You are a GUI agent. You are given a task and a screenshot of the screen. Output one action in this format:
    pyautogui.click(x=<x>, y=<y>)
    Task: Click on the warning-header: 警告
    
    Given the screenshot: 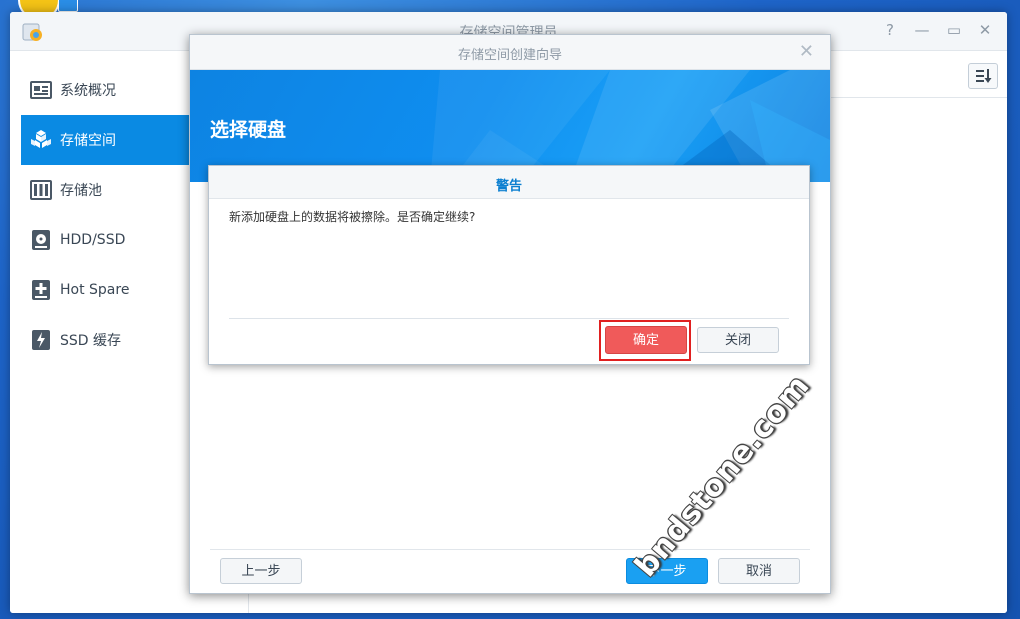 What is the action you would take?
    pyautogui.click(x=509, y=182)
    